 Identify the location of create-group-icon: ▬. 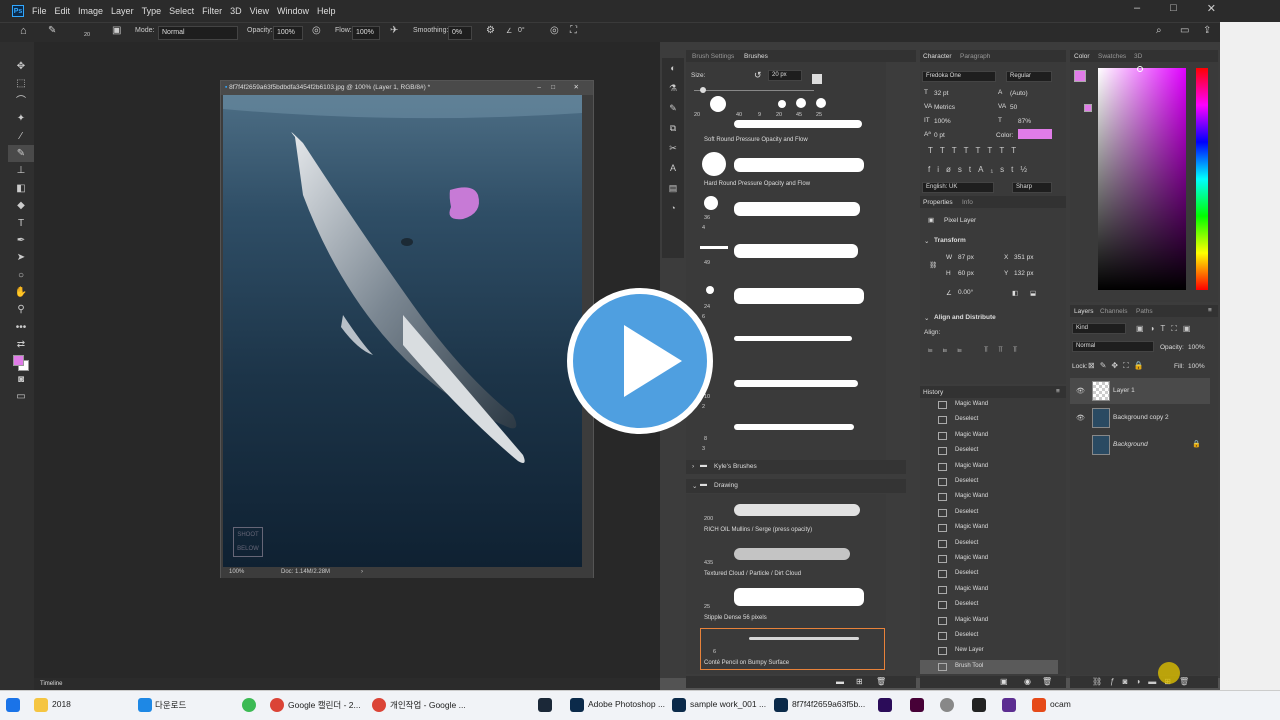
(840, 681).